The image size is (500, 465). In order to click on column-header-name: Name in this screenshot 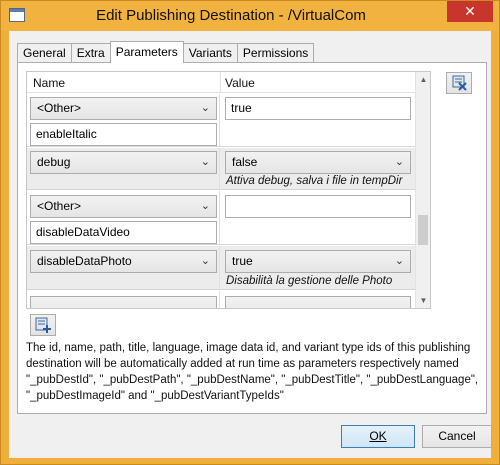, I will do `click(49, 83)`.